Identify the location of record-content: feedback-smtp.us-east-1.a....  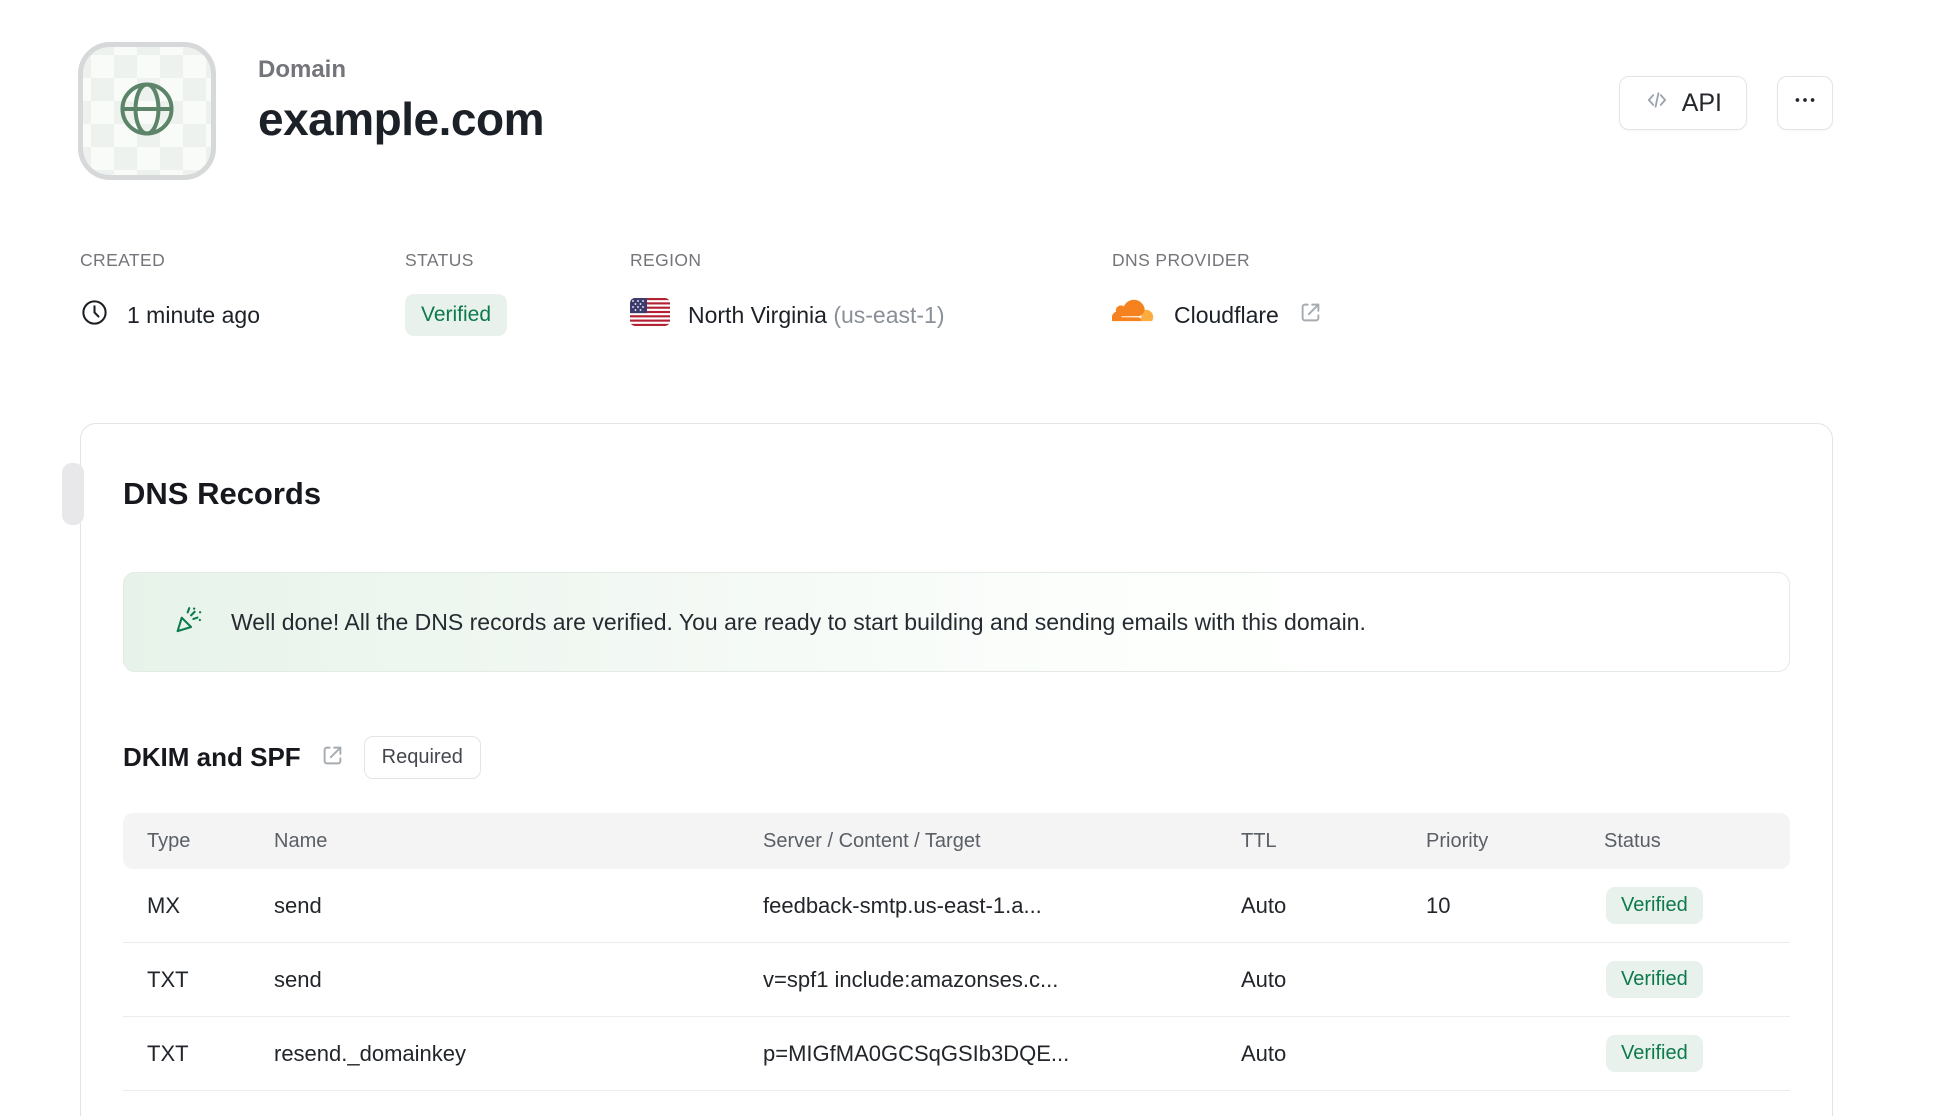
(902, 905).